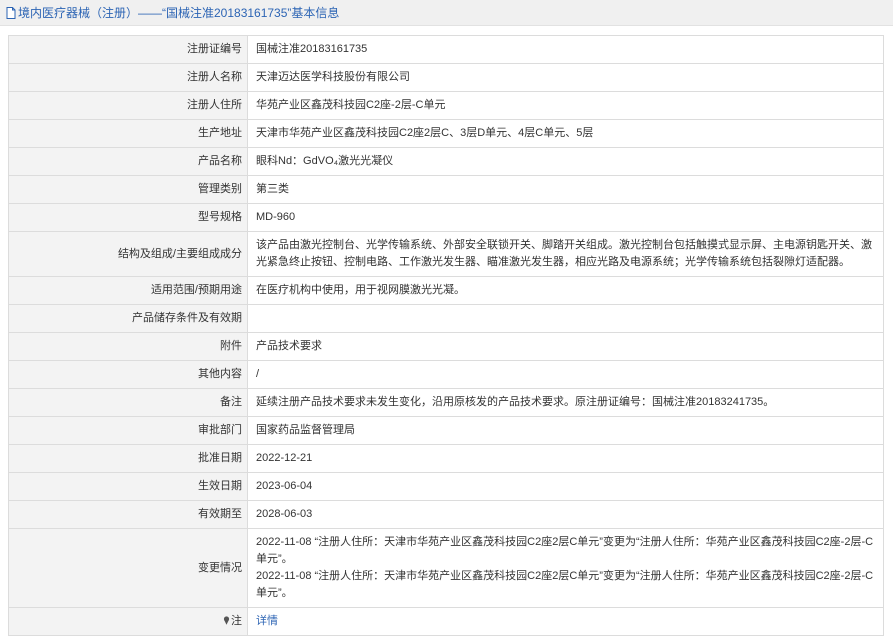  What do you see at coordinates (128, 318) in the screenshot?
I see `row-label: 产品储存条件及有效期` at bounding box center [128, 318].